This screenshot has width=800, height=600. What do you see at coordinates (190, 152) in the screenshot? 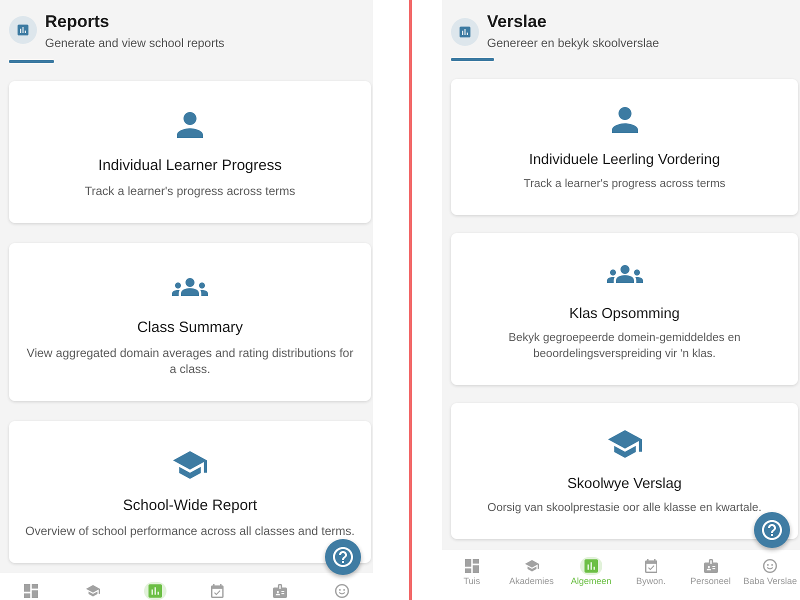
I see `report-card: Individual Learner Progress Track a learner's progress across terms` at bounding box center [190, 152].